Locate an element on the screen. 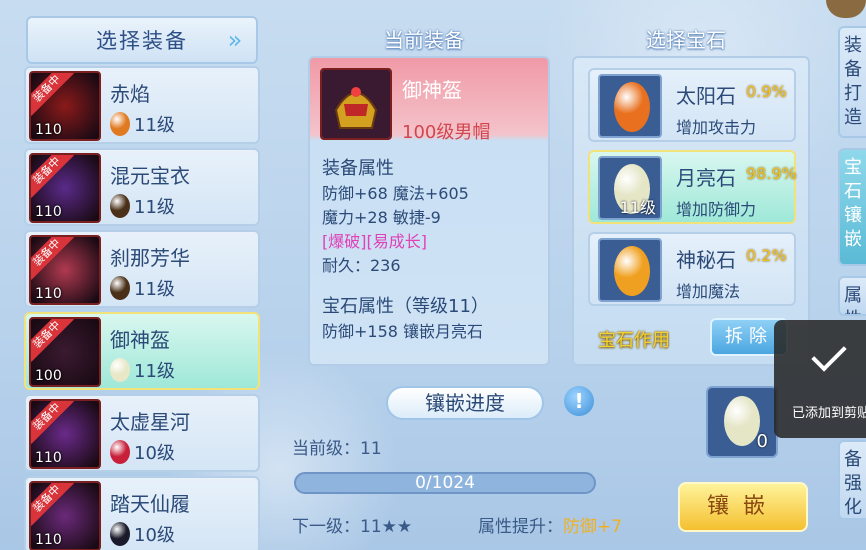  equipment-item: 装备中 110 赤焰 11级 is located at coordinates (142, 105).